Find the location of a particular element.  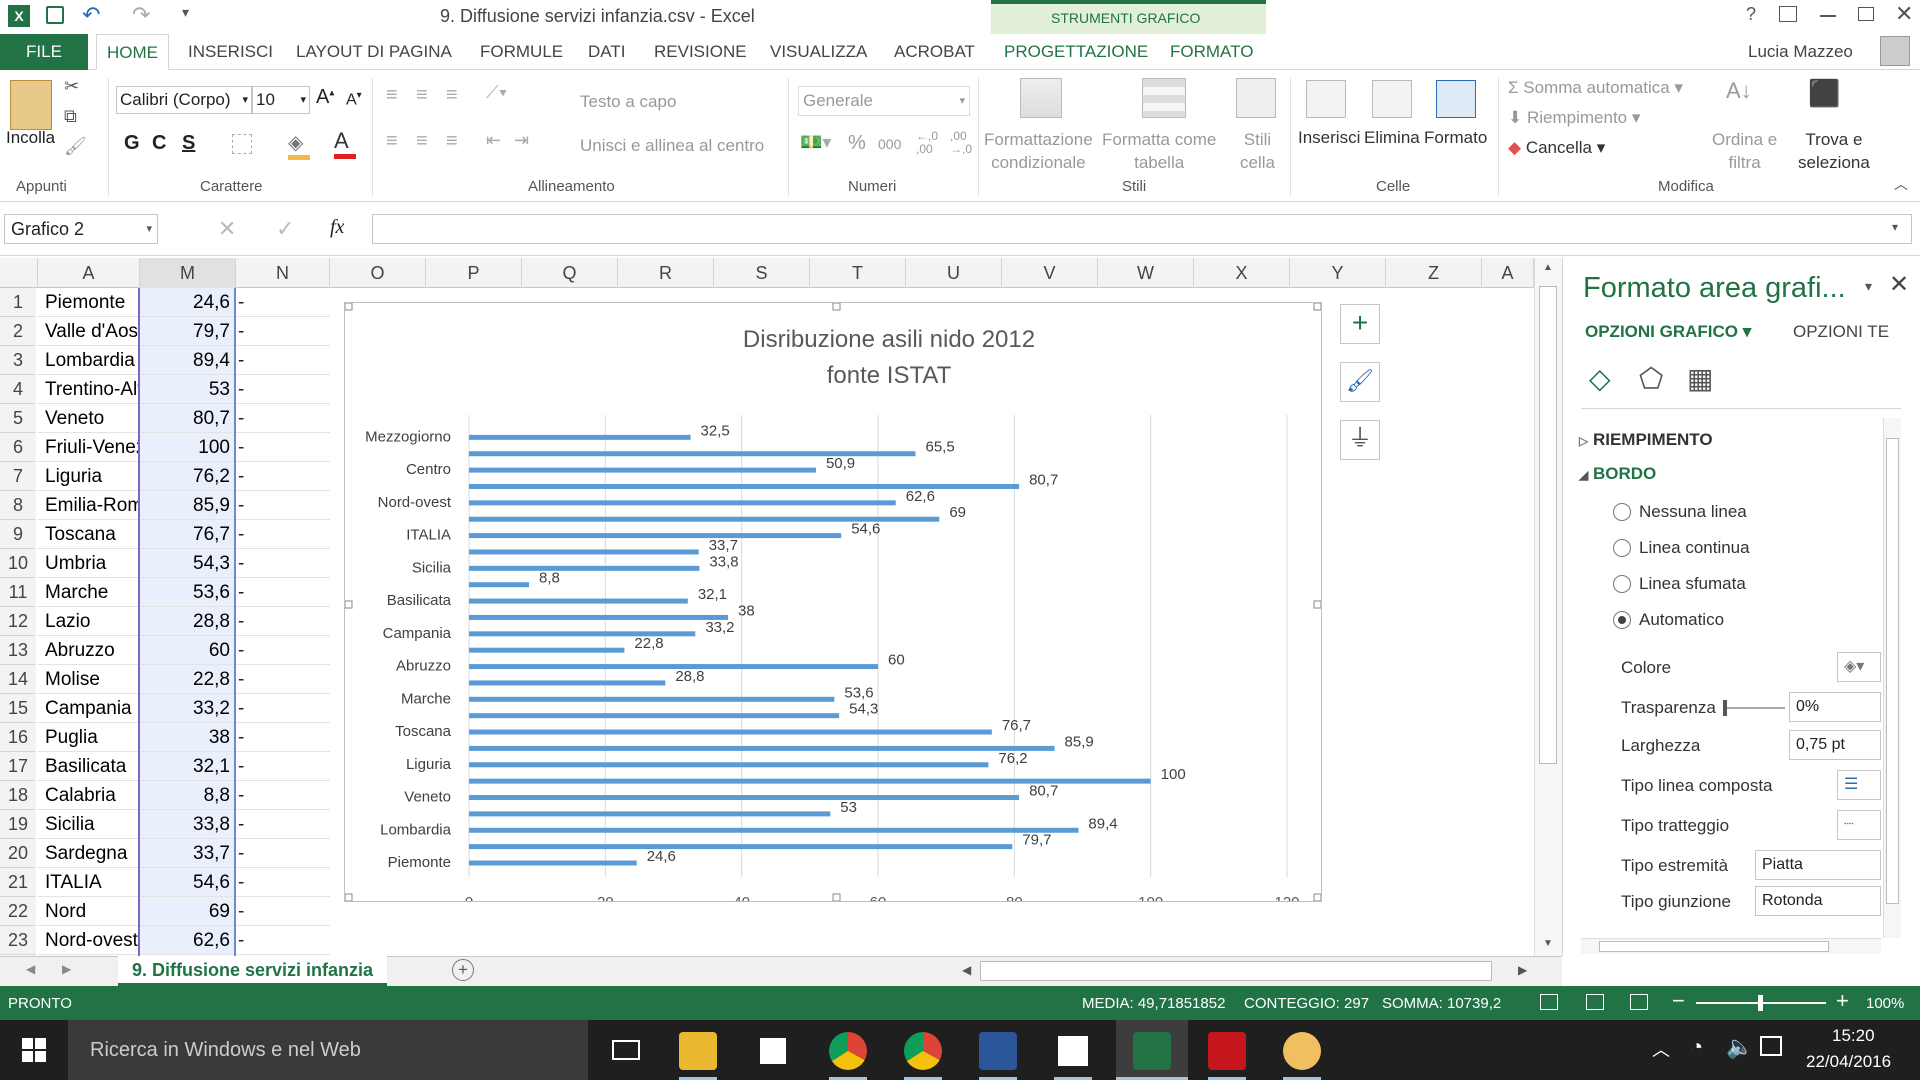

chart-elements-button: + is located at coordinates (1360, 324).